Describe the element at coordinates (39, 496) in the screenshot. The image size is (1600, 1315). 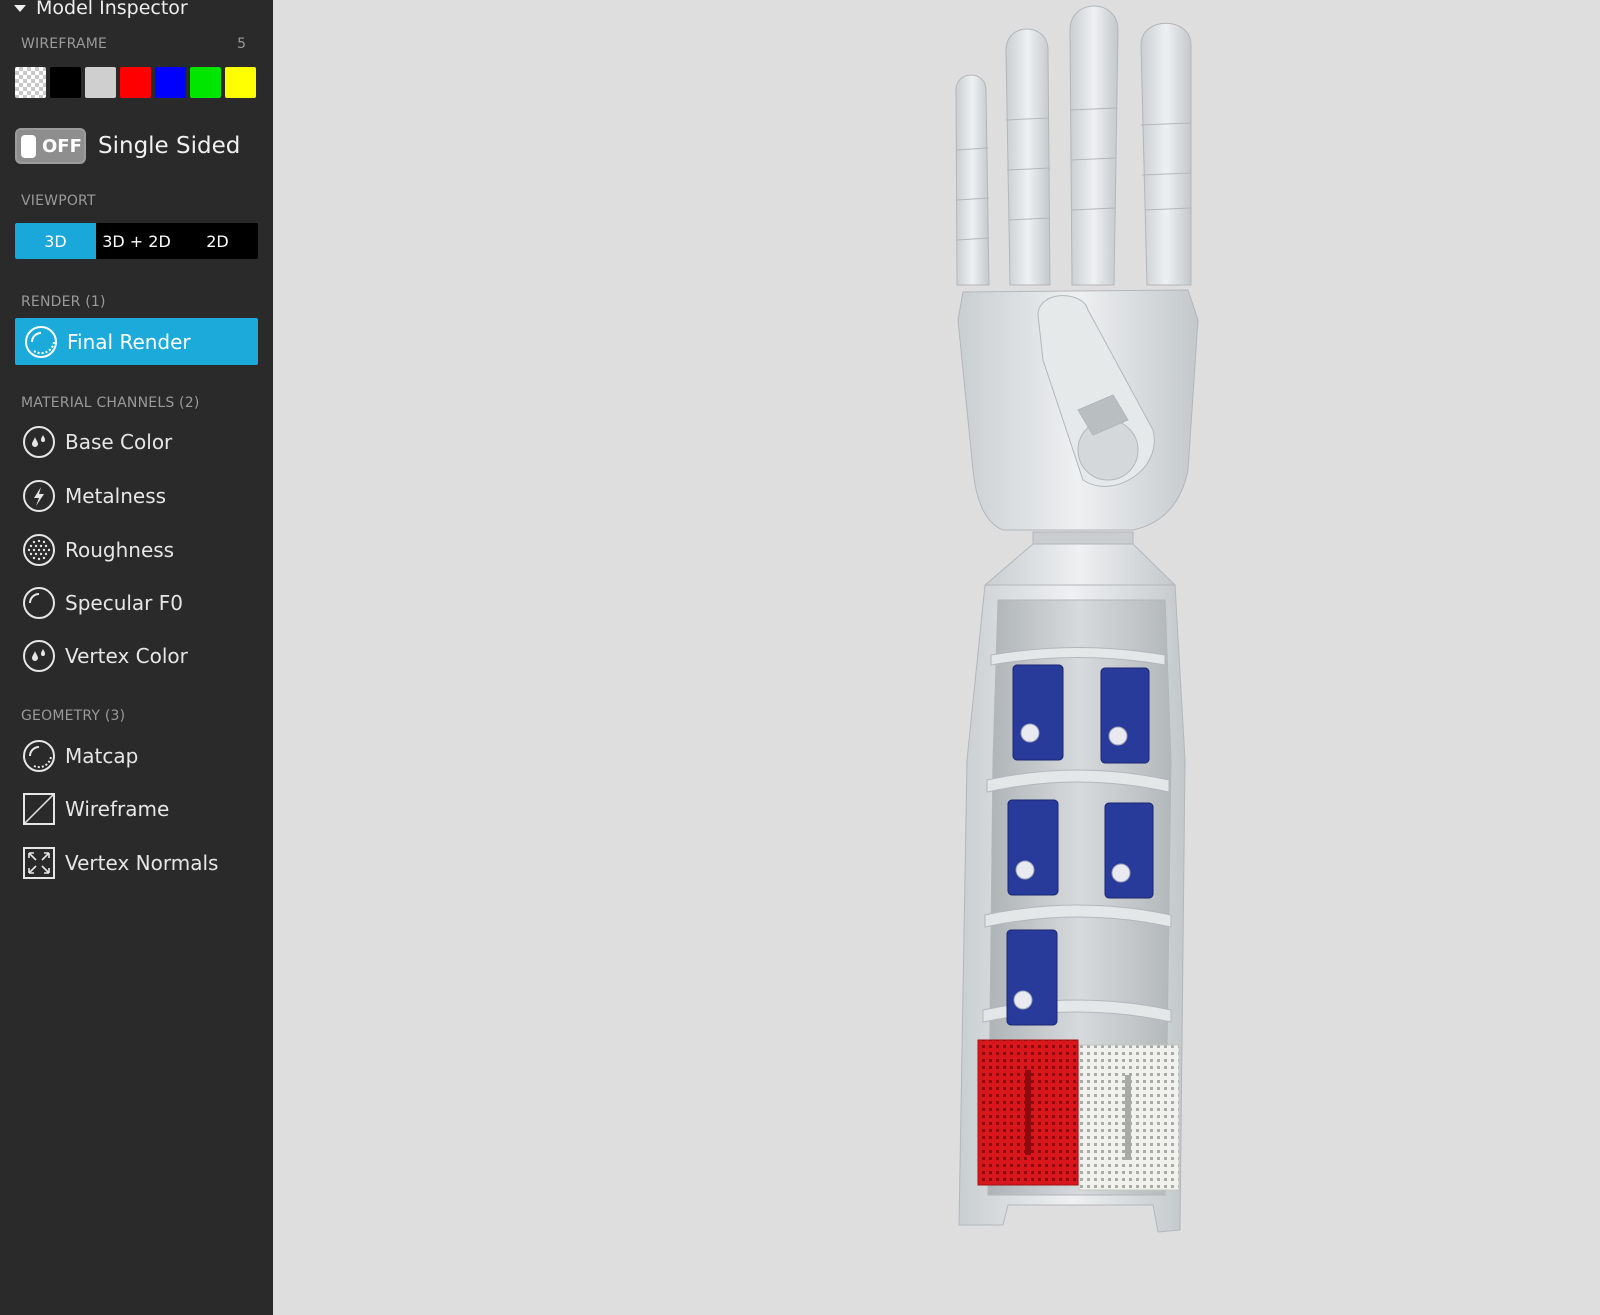
I see `lightning-icon` at that location.